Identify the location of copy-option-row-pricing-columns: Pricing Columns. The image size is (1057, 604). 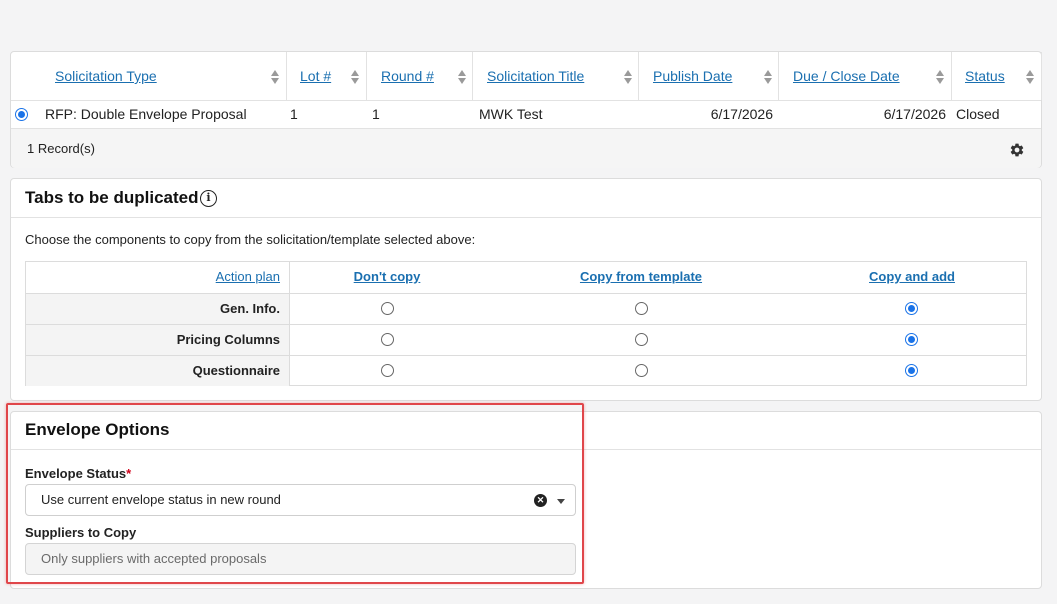
(526, 339).